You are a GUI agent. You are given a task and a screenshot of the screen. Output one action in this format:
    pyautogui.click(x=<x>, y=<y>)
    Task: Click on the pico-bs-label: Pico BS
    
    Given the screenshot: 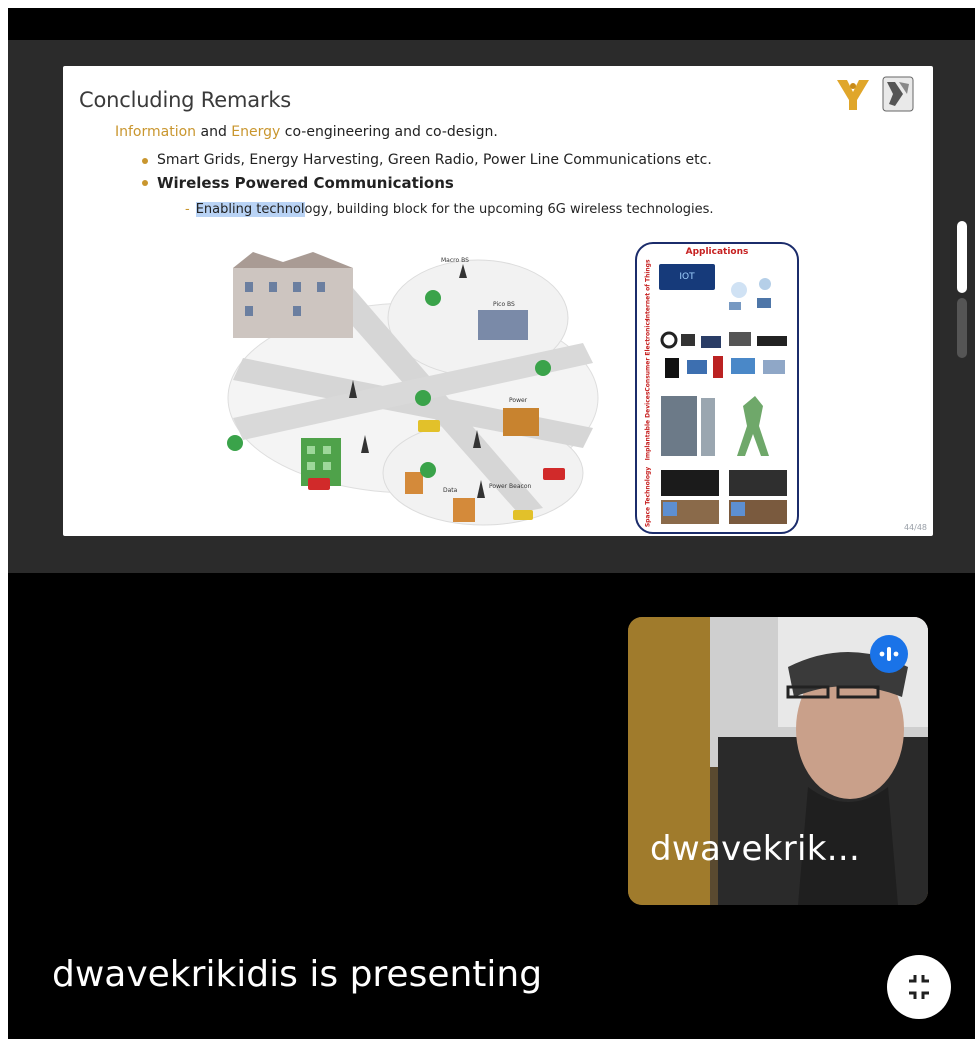 What is the action you would take?
    pyautogui.click(x=504, y=304)
    